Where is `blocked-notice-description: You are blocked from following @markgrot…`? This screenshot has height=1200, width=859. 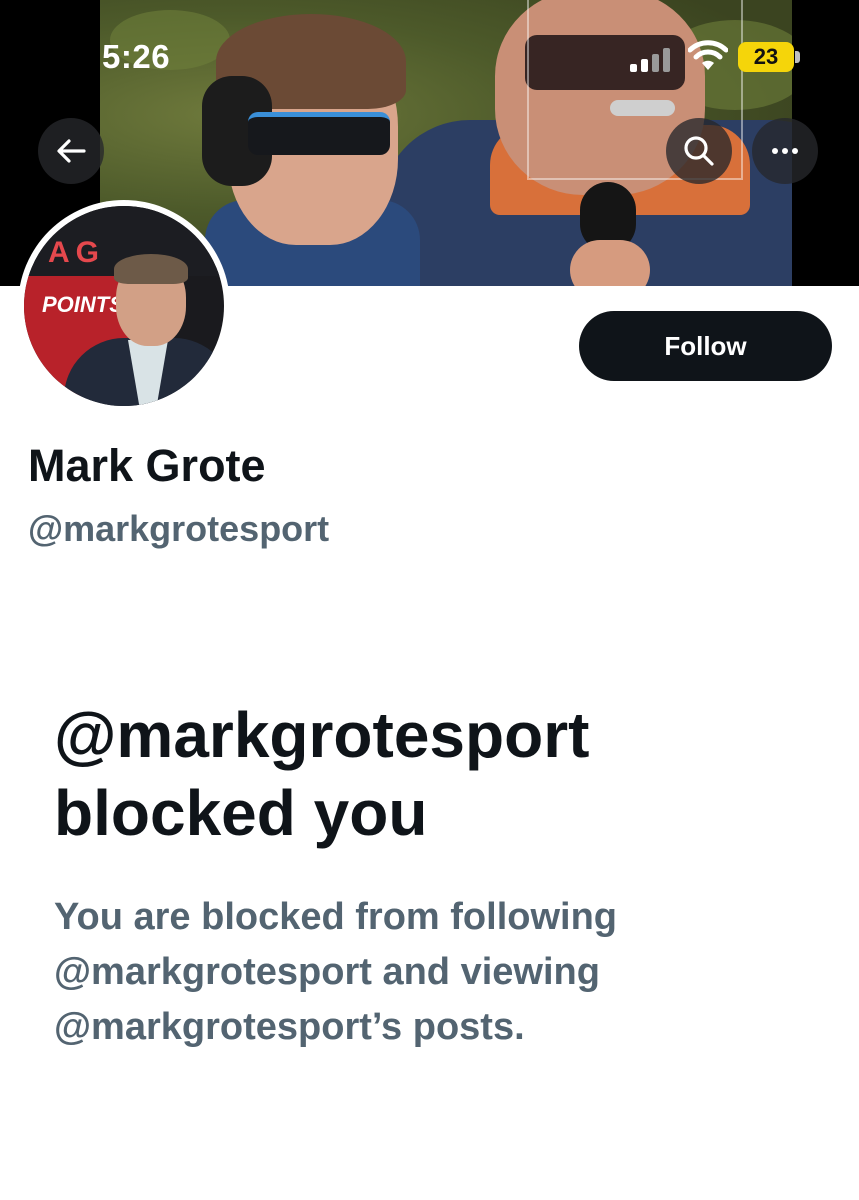
blocked-notice-description: You are blocked from following @markgrot… is located at coordinates (434, 972).